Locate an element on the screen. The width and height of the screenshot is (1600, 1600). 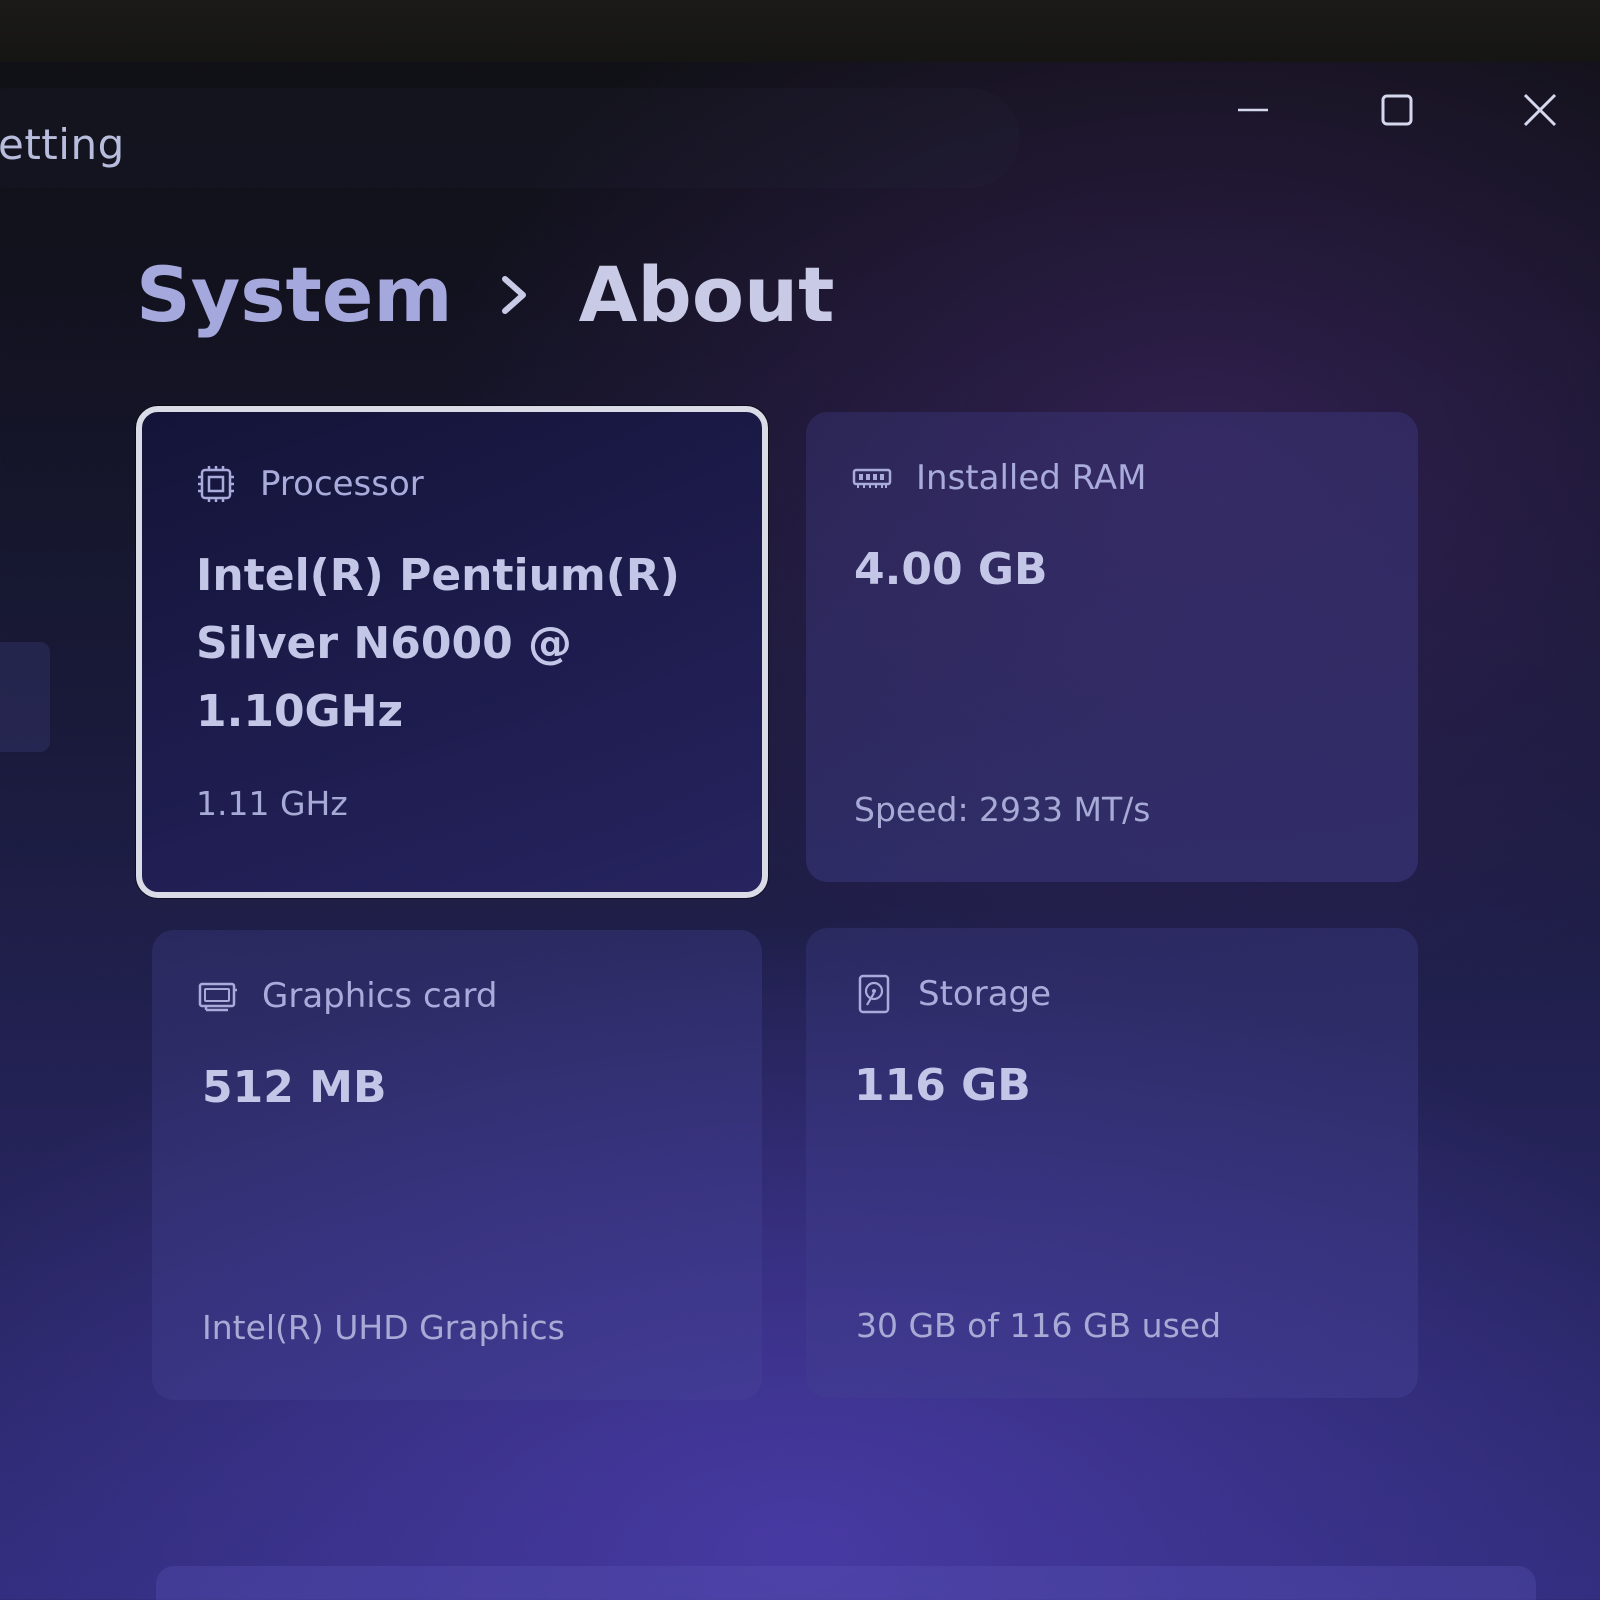
window-title: etting is located at coordinates (62, 144).